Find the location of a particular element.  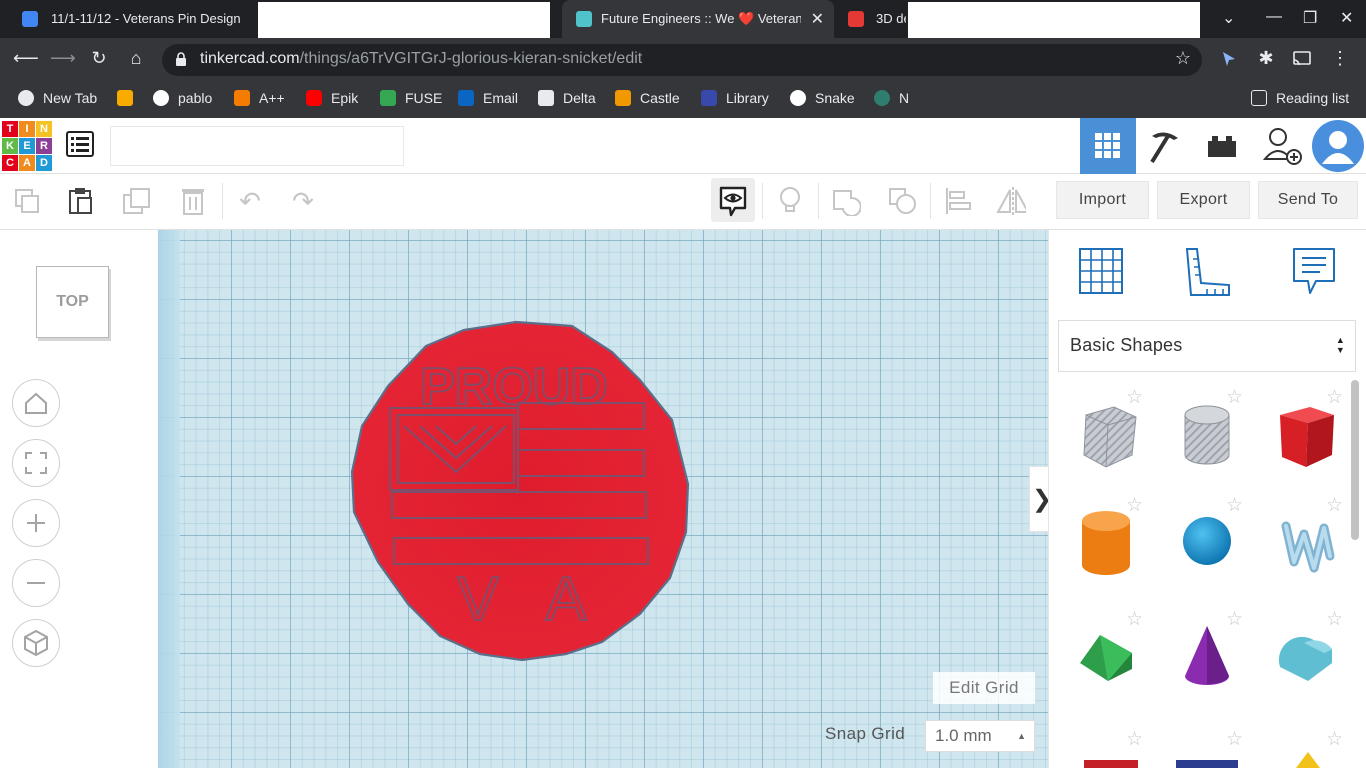

trash-icon is located at coordinates (193, 202).